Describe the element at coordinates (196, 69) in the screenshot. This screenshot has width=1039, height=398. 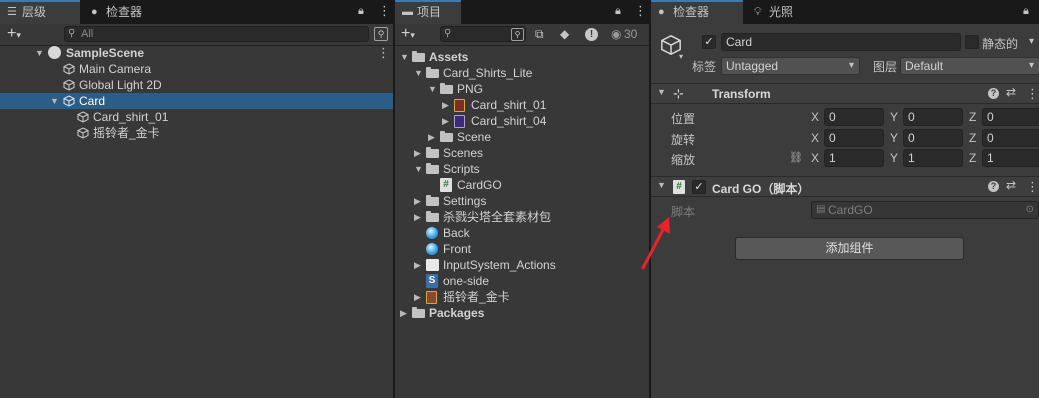
I see `hierarchy-item: Main Camera` at that location.